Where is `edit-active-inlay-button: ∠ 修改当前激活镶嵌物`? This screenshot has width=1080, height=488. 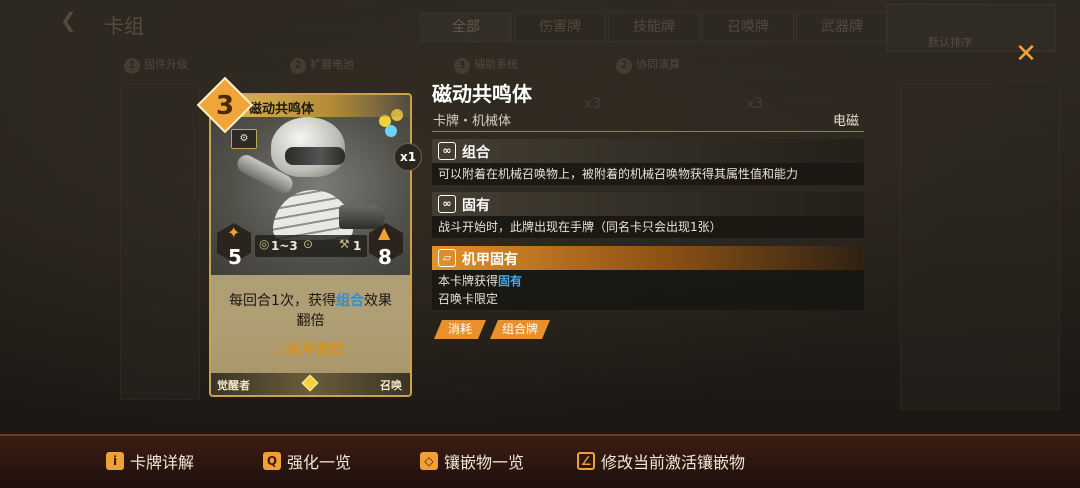 edit-active-inlay-button: ∠ 修改当前激活镶嵌物 is located at coordinates (661, 461).